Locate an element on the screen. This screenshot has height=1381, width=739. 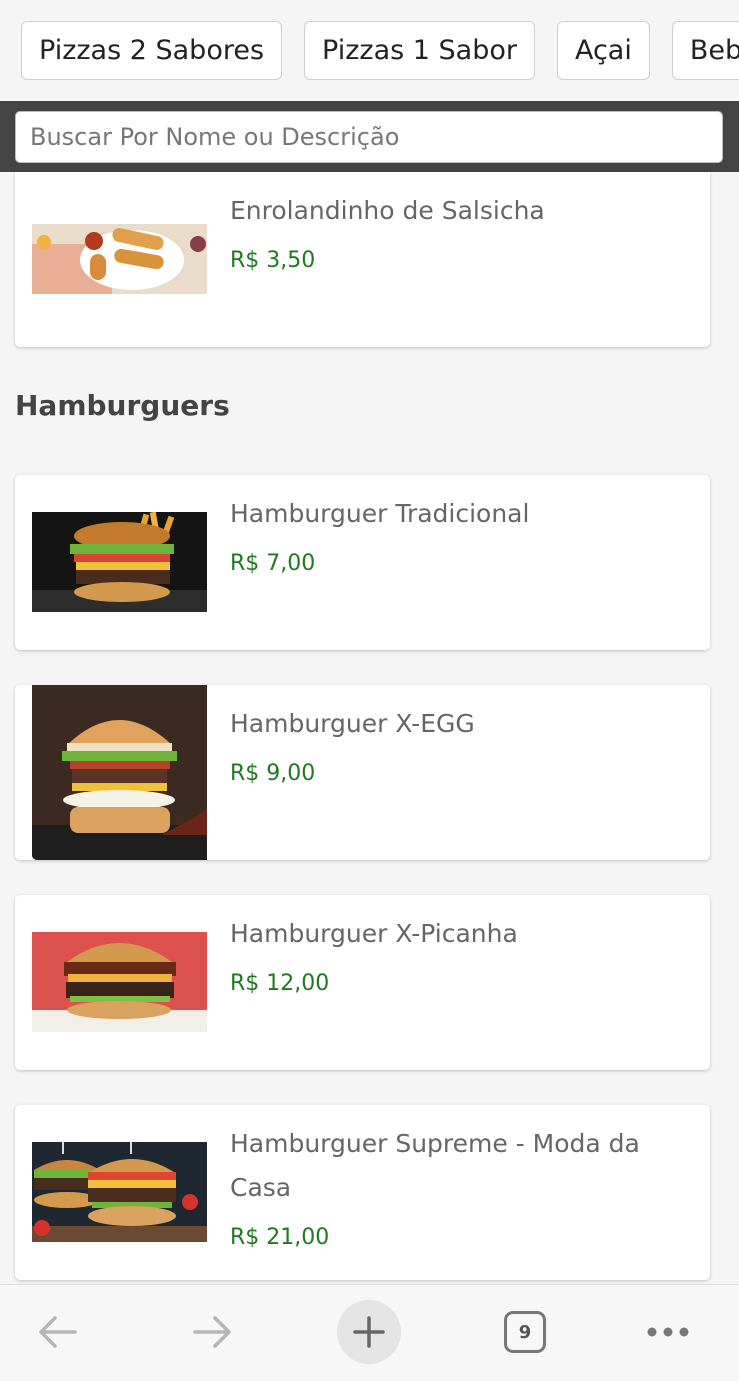
forward-arrow-icon is located at coordinates (212, 1332).